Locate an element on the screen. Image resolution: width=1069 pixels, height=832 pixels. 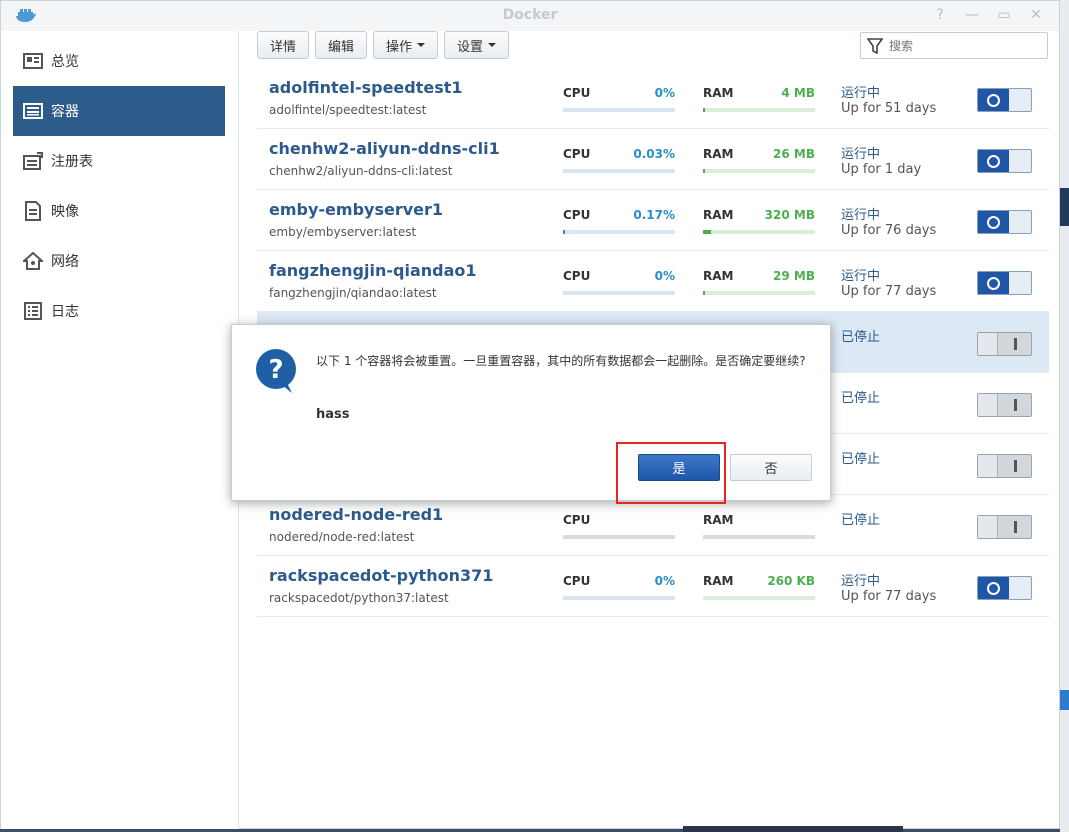
container-image: chenhw2/aliyun-ddns-cli:latest is located at coordinates (361, 171).